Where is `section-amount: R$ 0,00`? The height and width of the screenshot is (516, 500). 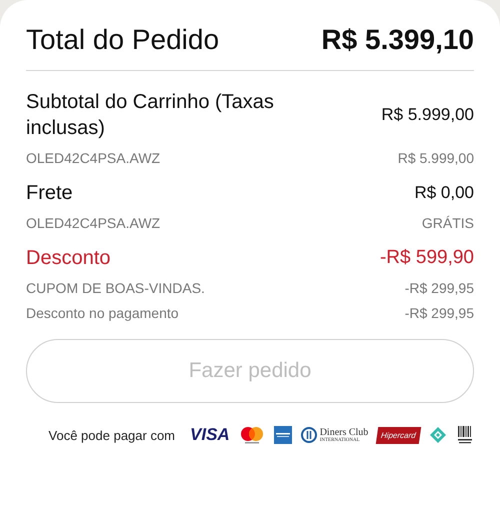 section-amount: R$ 0,00 is located at coordinates (444, 193).